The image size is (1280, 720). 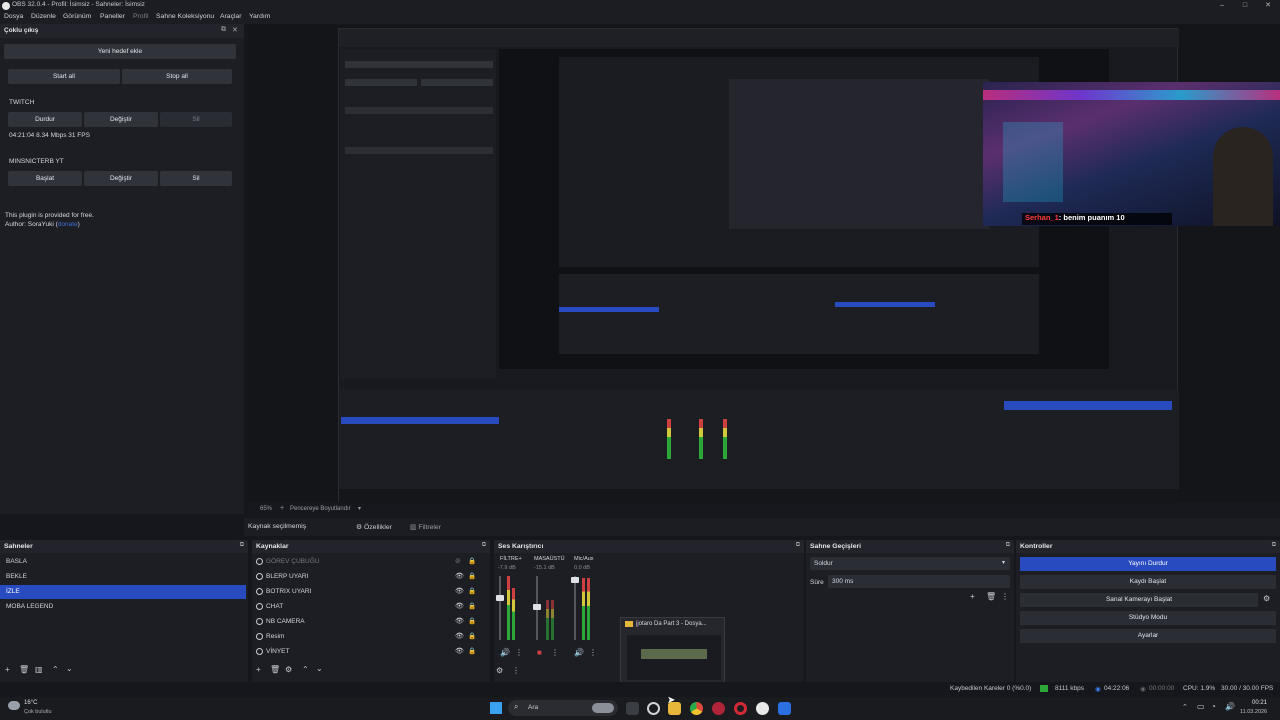 What do you see at coordinates (7, 669) in the screenshot?
I see `add-scene-icon: +` at bounding box center [7, 669].